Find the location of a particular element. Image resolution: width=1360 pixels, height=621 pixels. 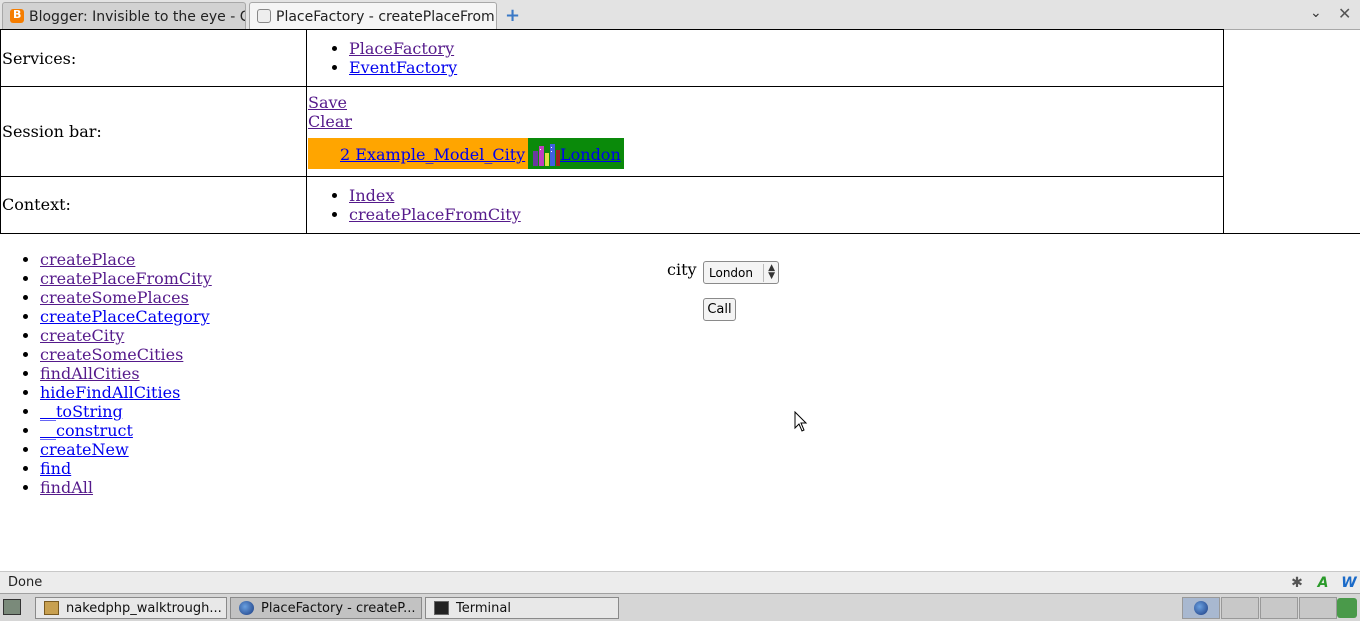

method-link: createPlaceCategory is located at coordinates (125, 316).